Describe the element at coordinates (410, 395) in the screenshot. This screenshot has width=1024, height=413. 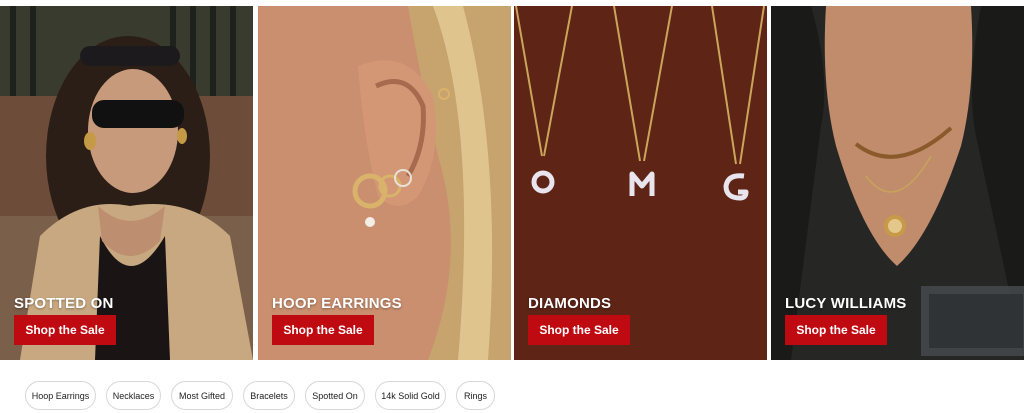
I see `chip-14k-solid-gold: 14k Solid Gold` at that location.